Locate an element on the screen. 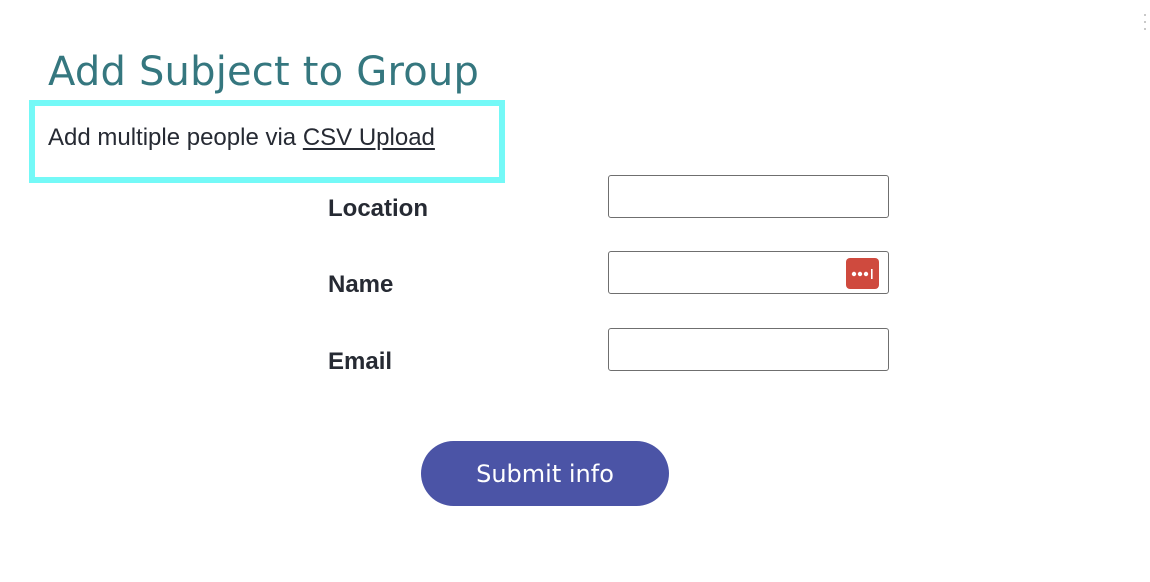 Image resolution: width=1150 pixels, height=582 pixels. csv-upload-link: CSV Upload is located at coordinates (369, 137).